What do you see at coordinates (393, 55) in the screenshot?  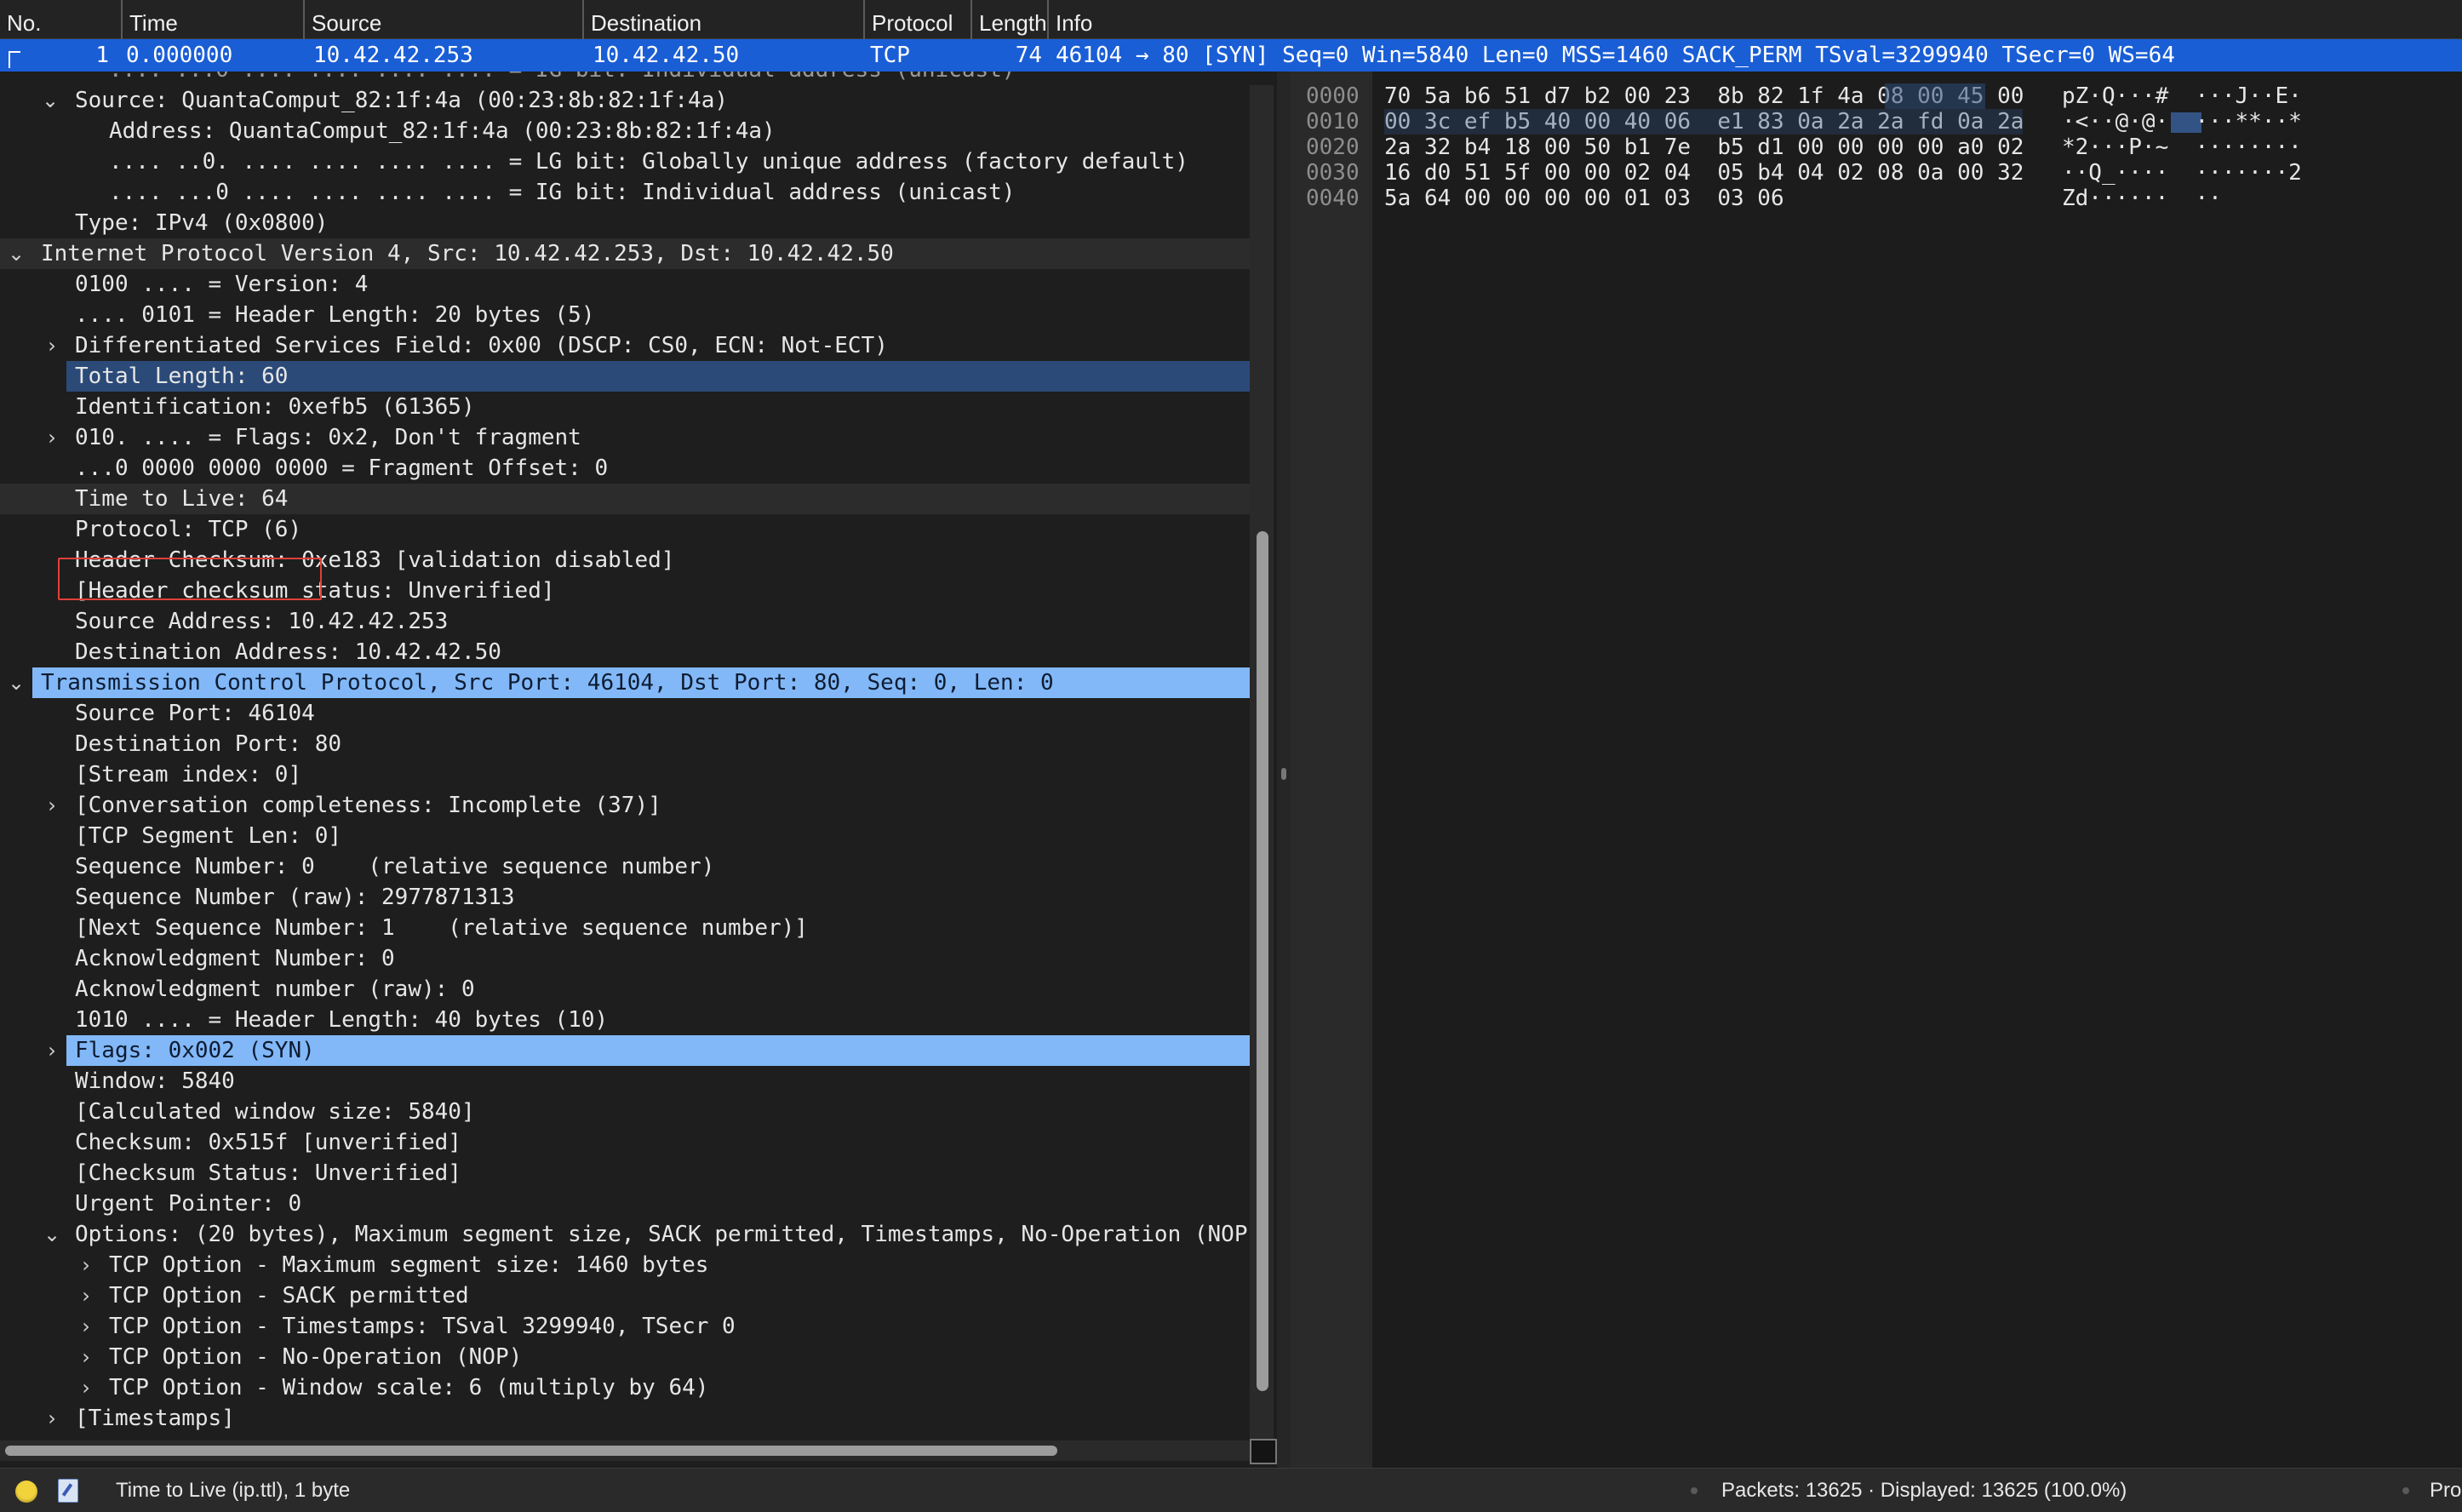 I see `packet-source: 10.42.42.253` at bounding box center [393, 55].